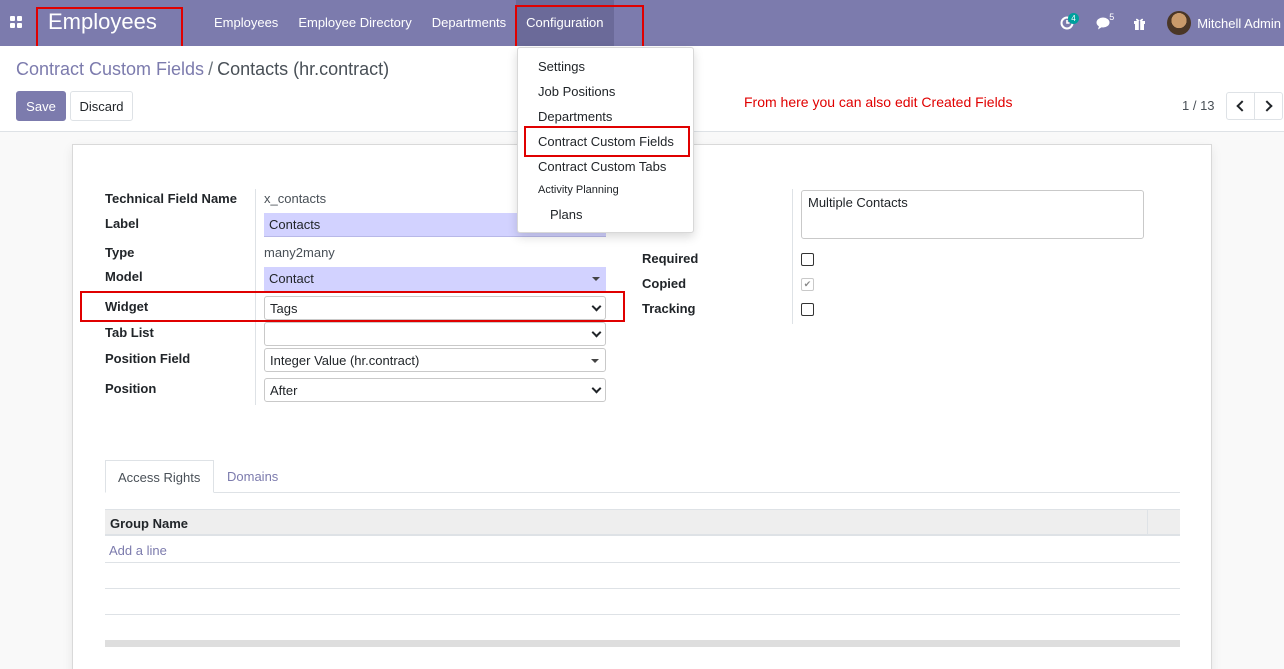  I want to click on field-description-textarea: Multiple Contacts, so click(972, 214).